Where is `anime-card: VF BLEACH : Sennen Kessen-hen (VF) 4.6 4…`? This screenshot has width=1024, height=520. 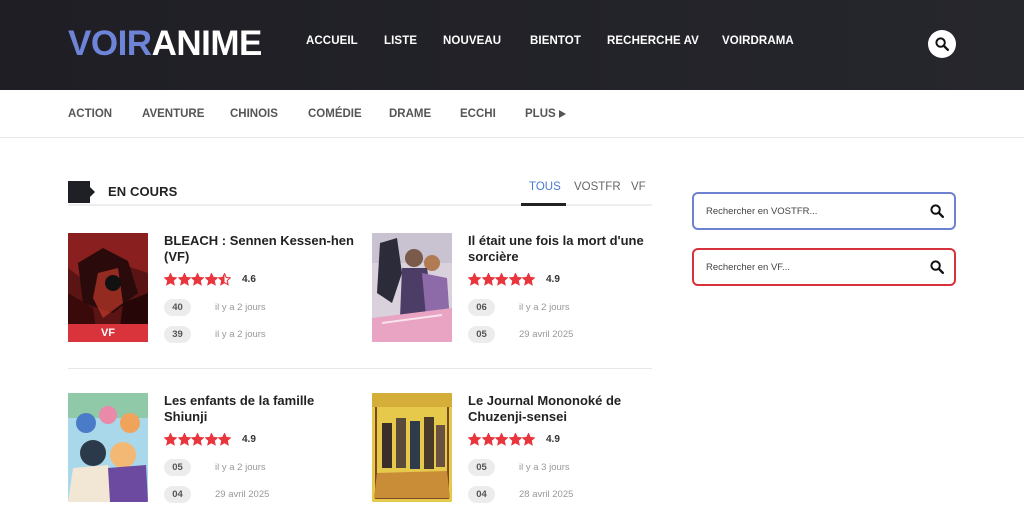
anime-card: VF BLEACH : Sennen Kessen-hen (VF) 4.6 4… is located at coordinates (213, 288).